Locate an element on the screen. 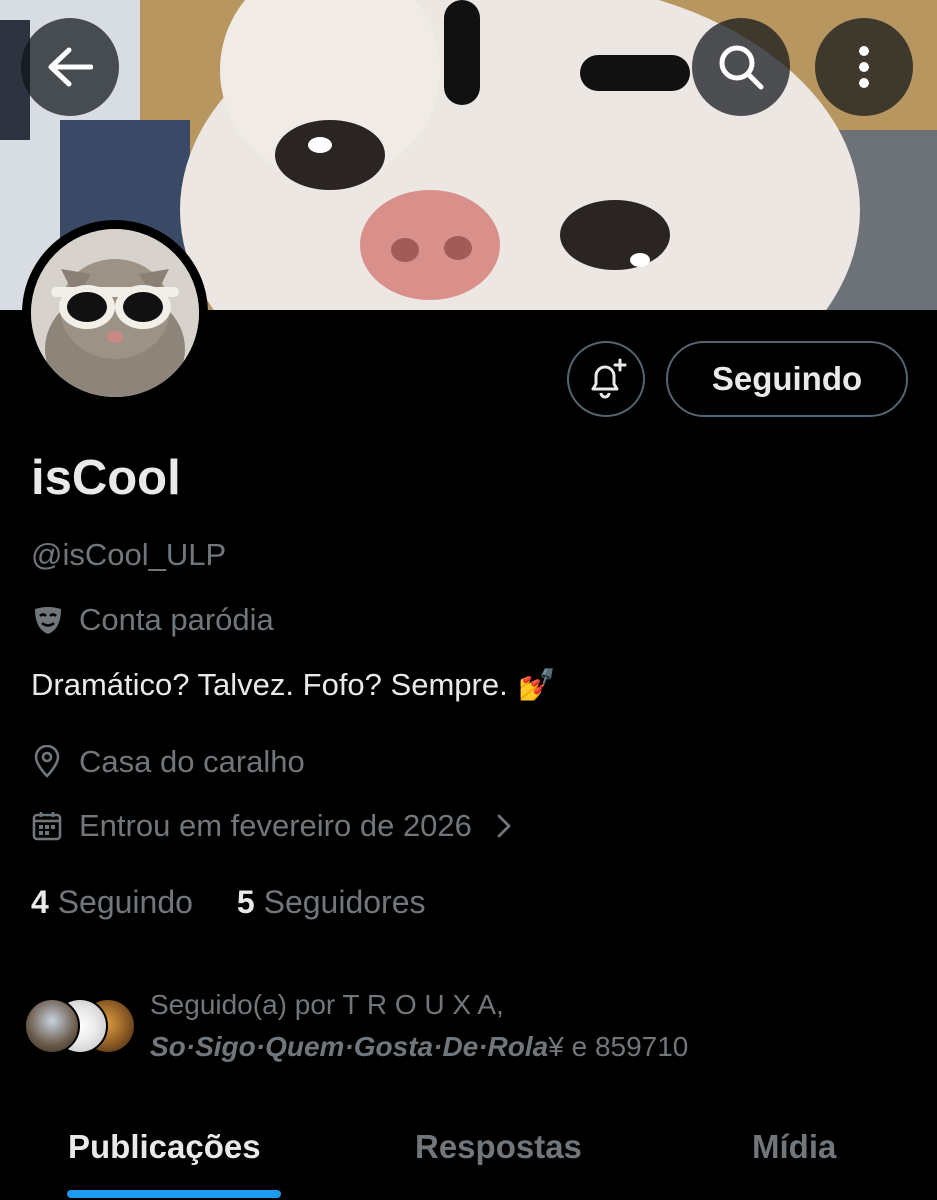 The height and width of the screenshot is (1200, 937). profile-joined-date: Entrou em fevereiro de 2026 is located at coordinates (272, 826).